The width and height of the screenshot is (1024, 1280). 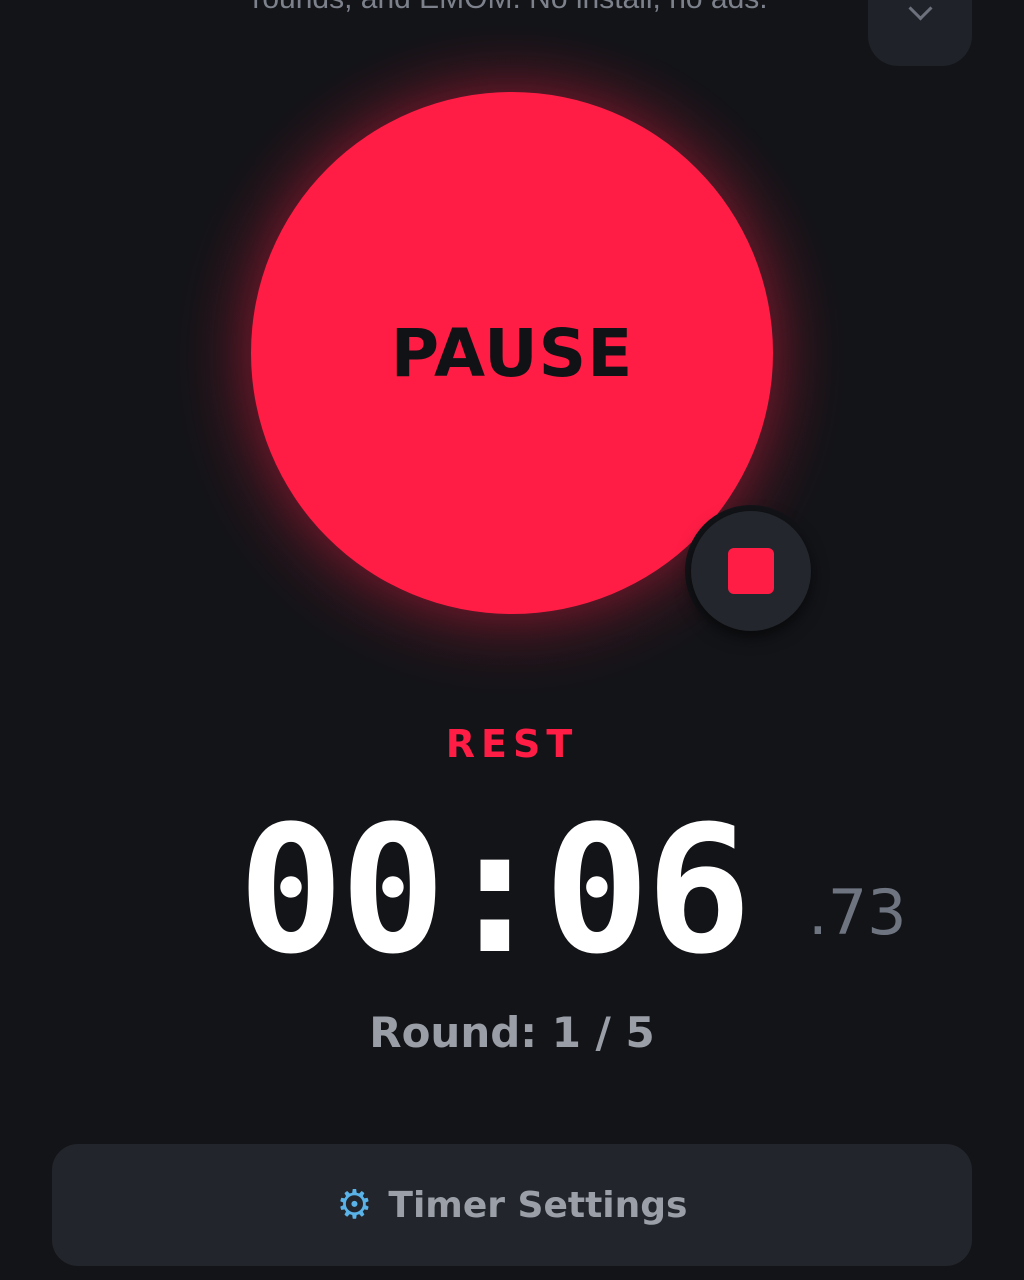 I want to click on stop-icon, so click(x=751, y=571).